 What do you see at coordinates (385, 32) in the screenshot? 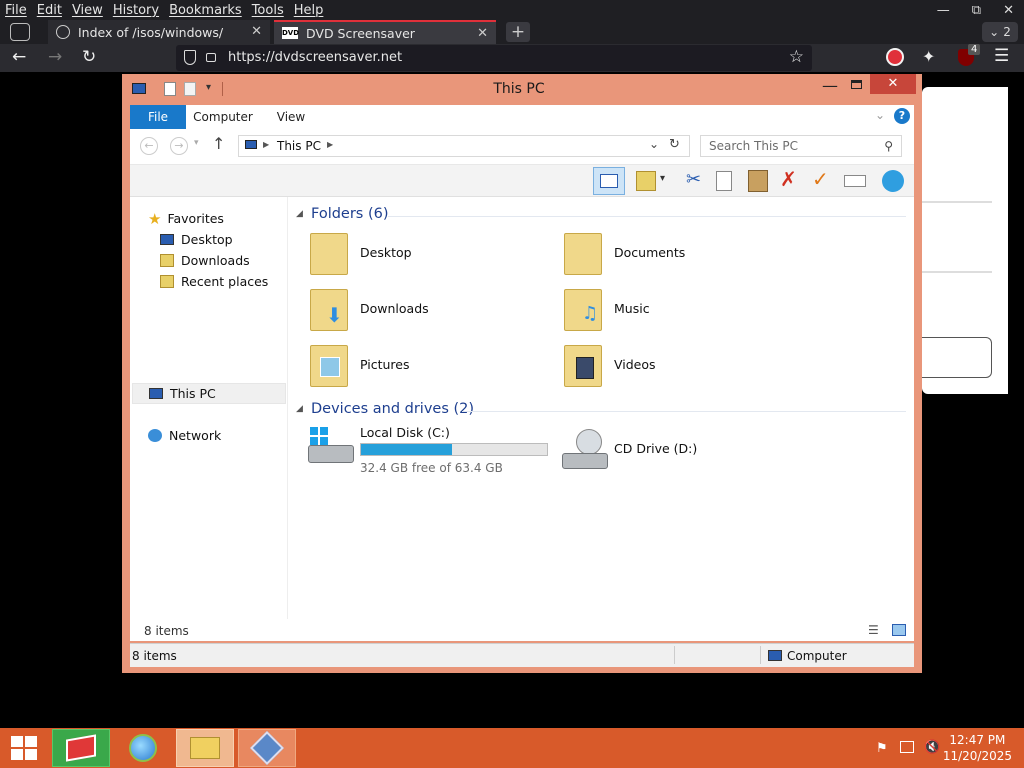
I see `tab-dvd-screensaver: DVD DVD Screensaver ✕` at bounding box center [385, 32].